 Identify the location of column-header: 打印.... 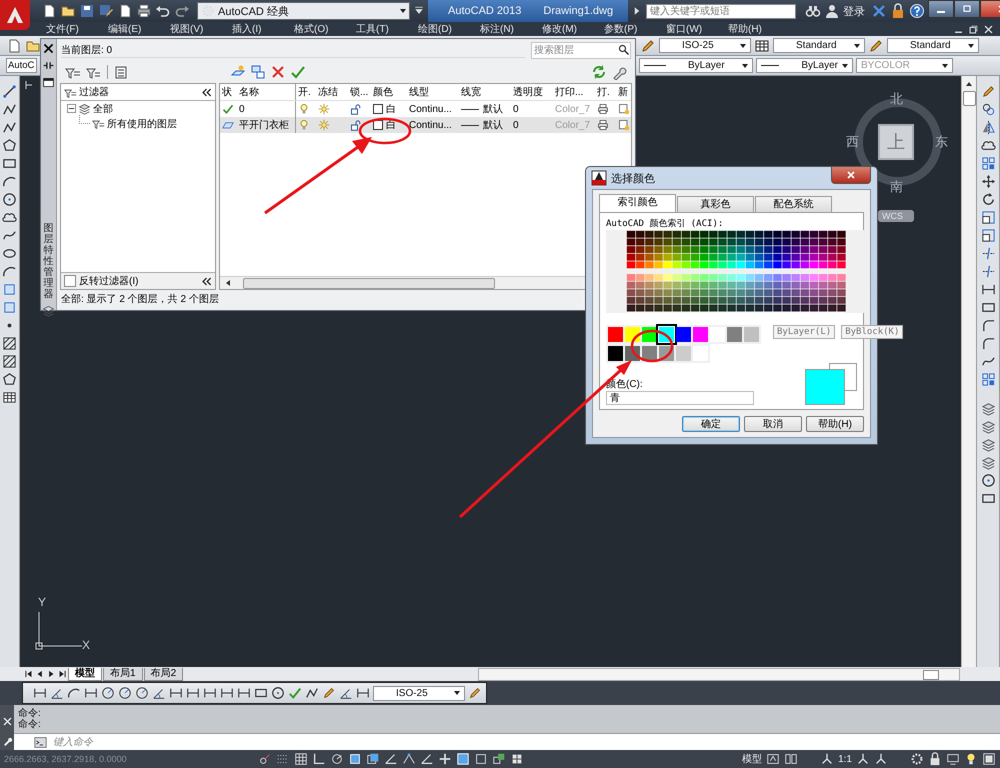
(574, 92).